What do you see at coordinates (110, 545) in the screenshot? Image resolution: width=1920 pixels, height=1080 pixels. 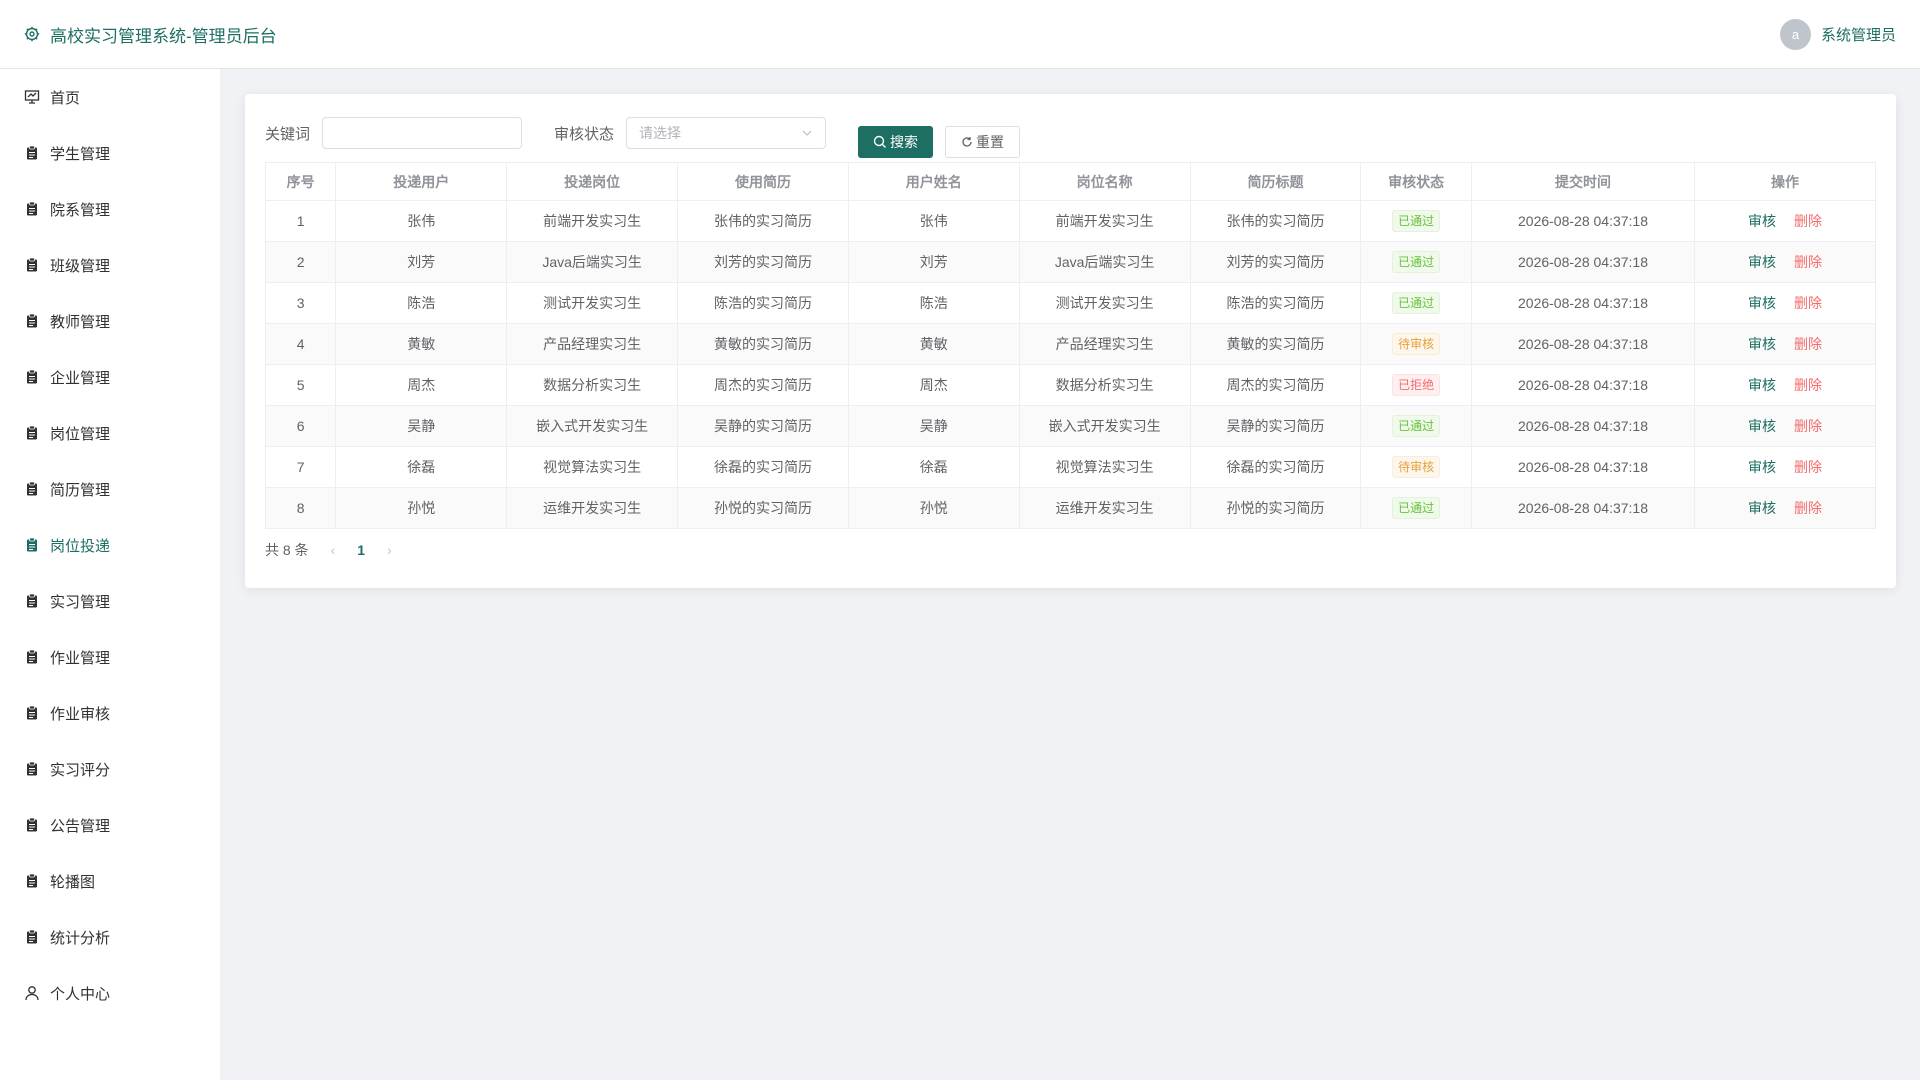 I see `sidebar-item-8: 岗位投递` at bounding box center [110, 545].